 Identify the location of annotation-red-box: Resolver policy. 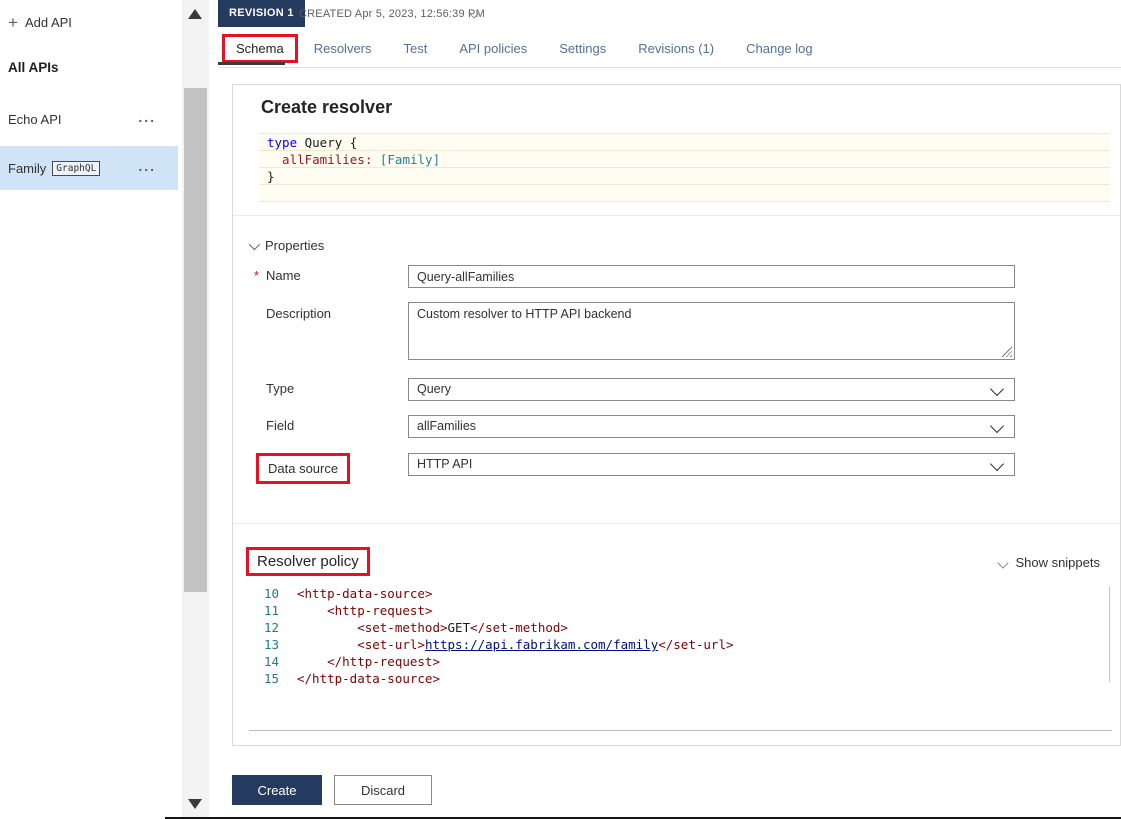
(308, 561).